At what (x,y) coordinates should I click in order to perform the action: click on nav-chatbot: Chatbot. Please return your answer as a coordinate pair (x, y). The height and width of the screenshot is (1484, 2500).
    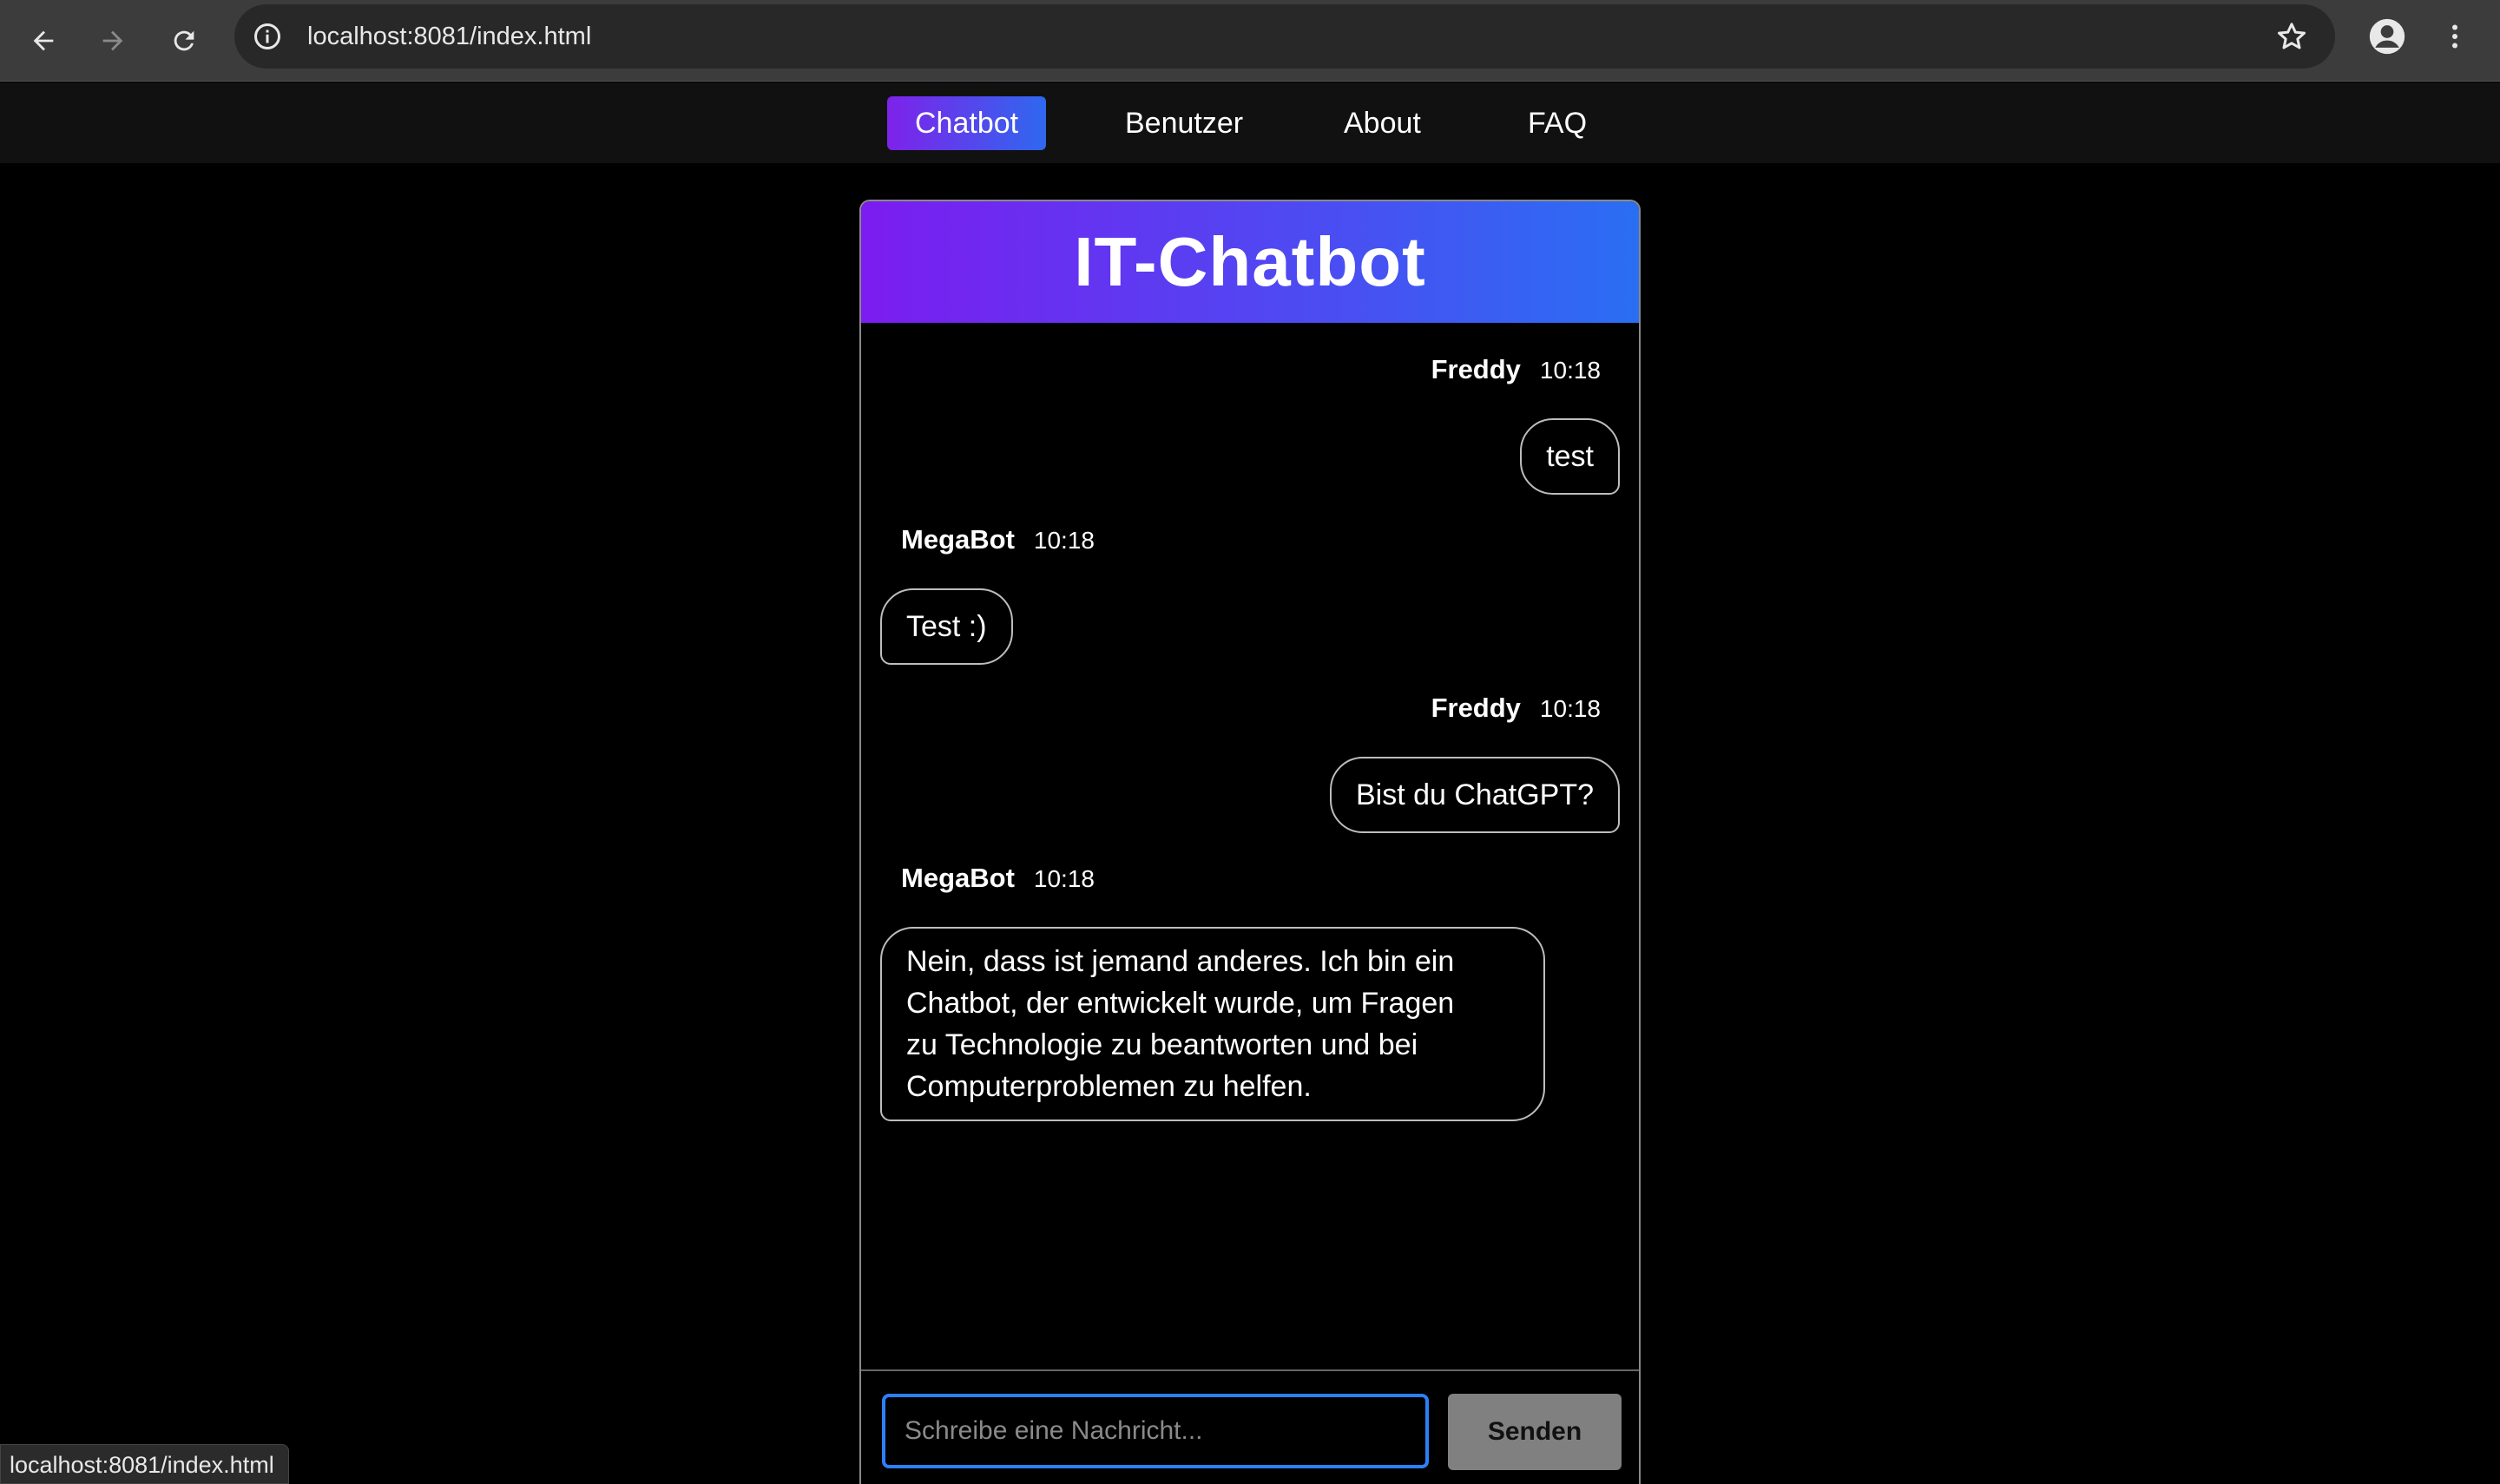
    Looking at the image, I should click on (967, 123).